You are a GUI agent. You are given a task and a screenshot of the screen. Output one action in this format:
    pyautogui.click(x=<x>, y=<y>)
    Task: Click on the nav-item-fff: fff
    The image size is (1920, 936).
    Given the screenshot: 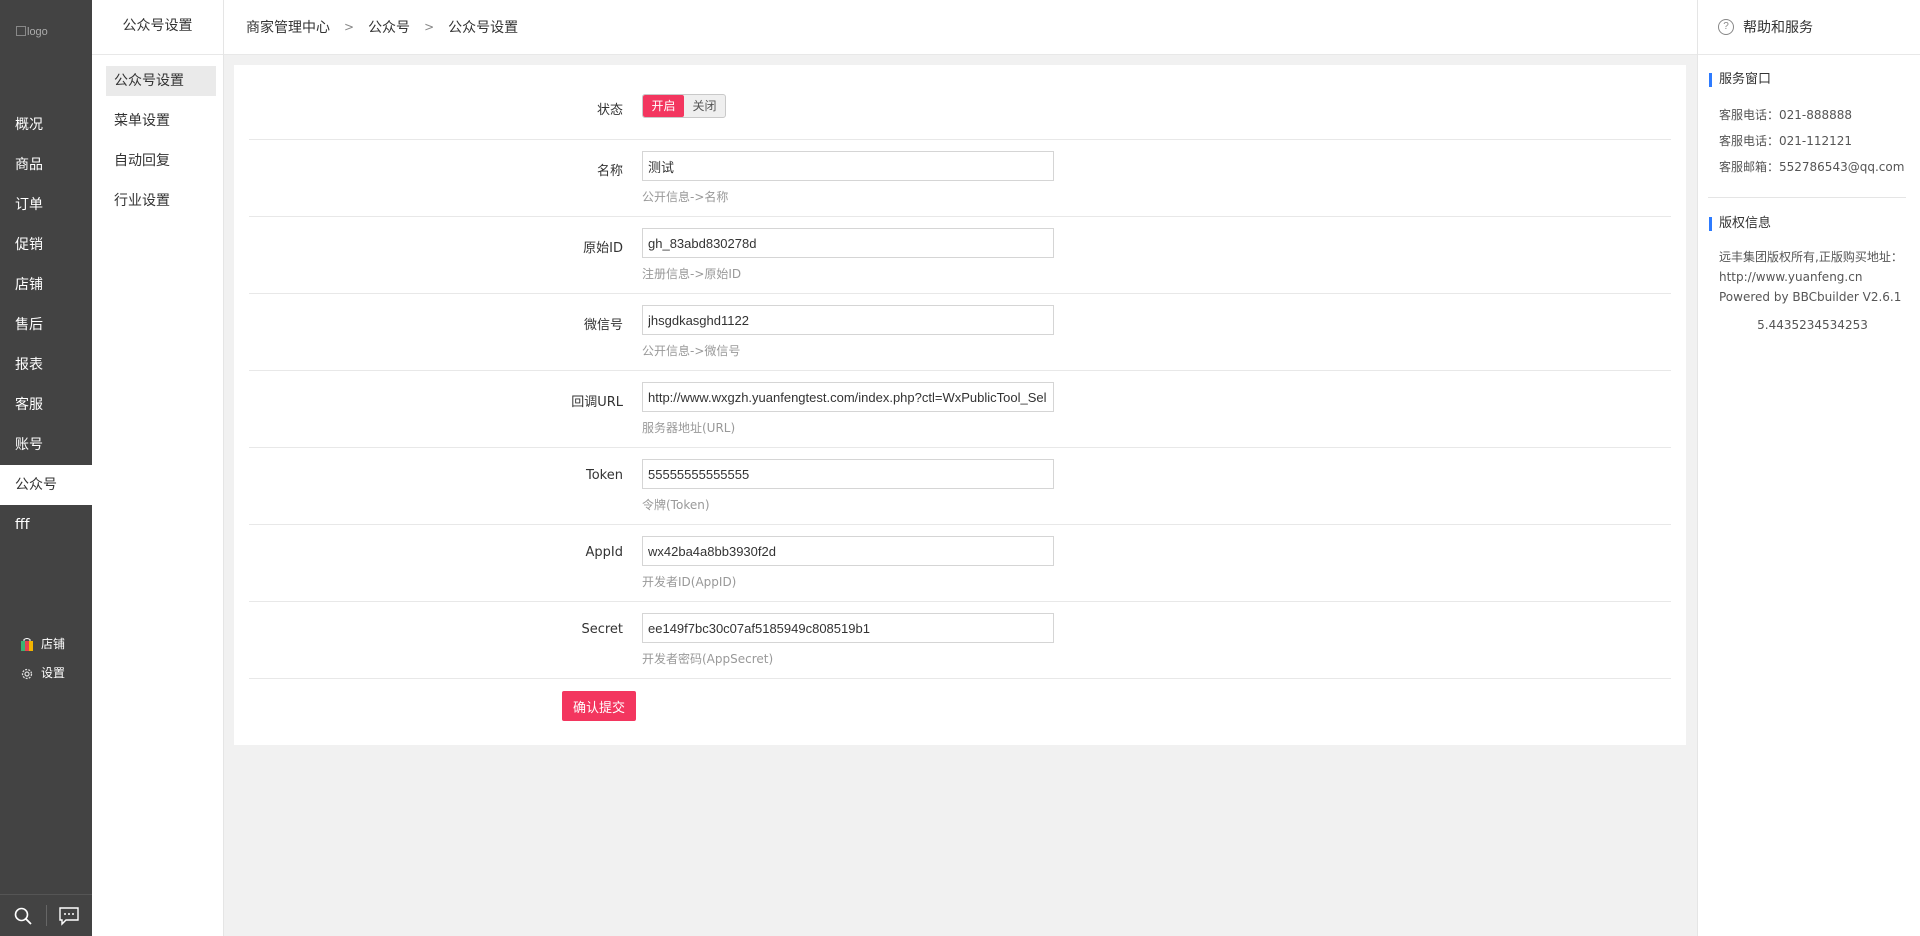 What is the action you would take?
    pyautogui.click(x=46, y=525)
    